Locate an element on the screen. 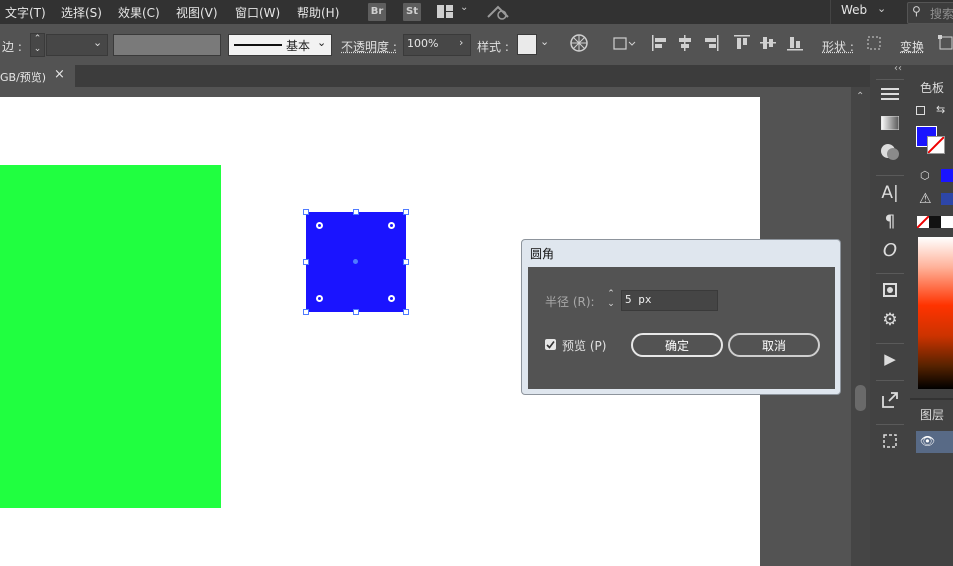 The width and height of the screenshot is (953, 566). workspace-switcher: Web ⌄ is located at coordinates (866, 12).